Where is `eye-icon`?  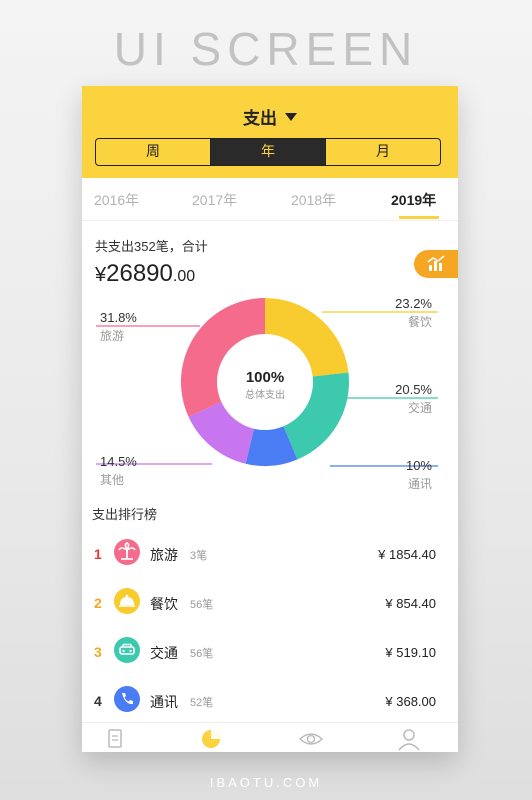 eye-icon is located at coordinates (311, 739).